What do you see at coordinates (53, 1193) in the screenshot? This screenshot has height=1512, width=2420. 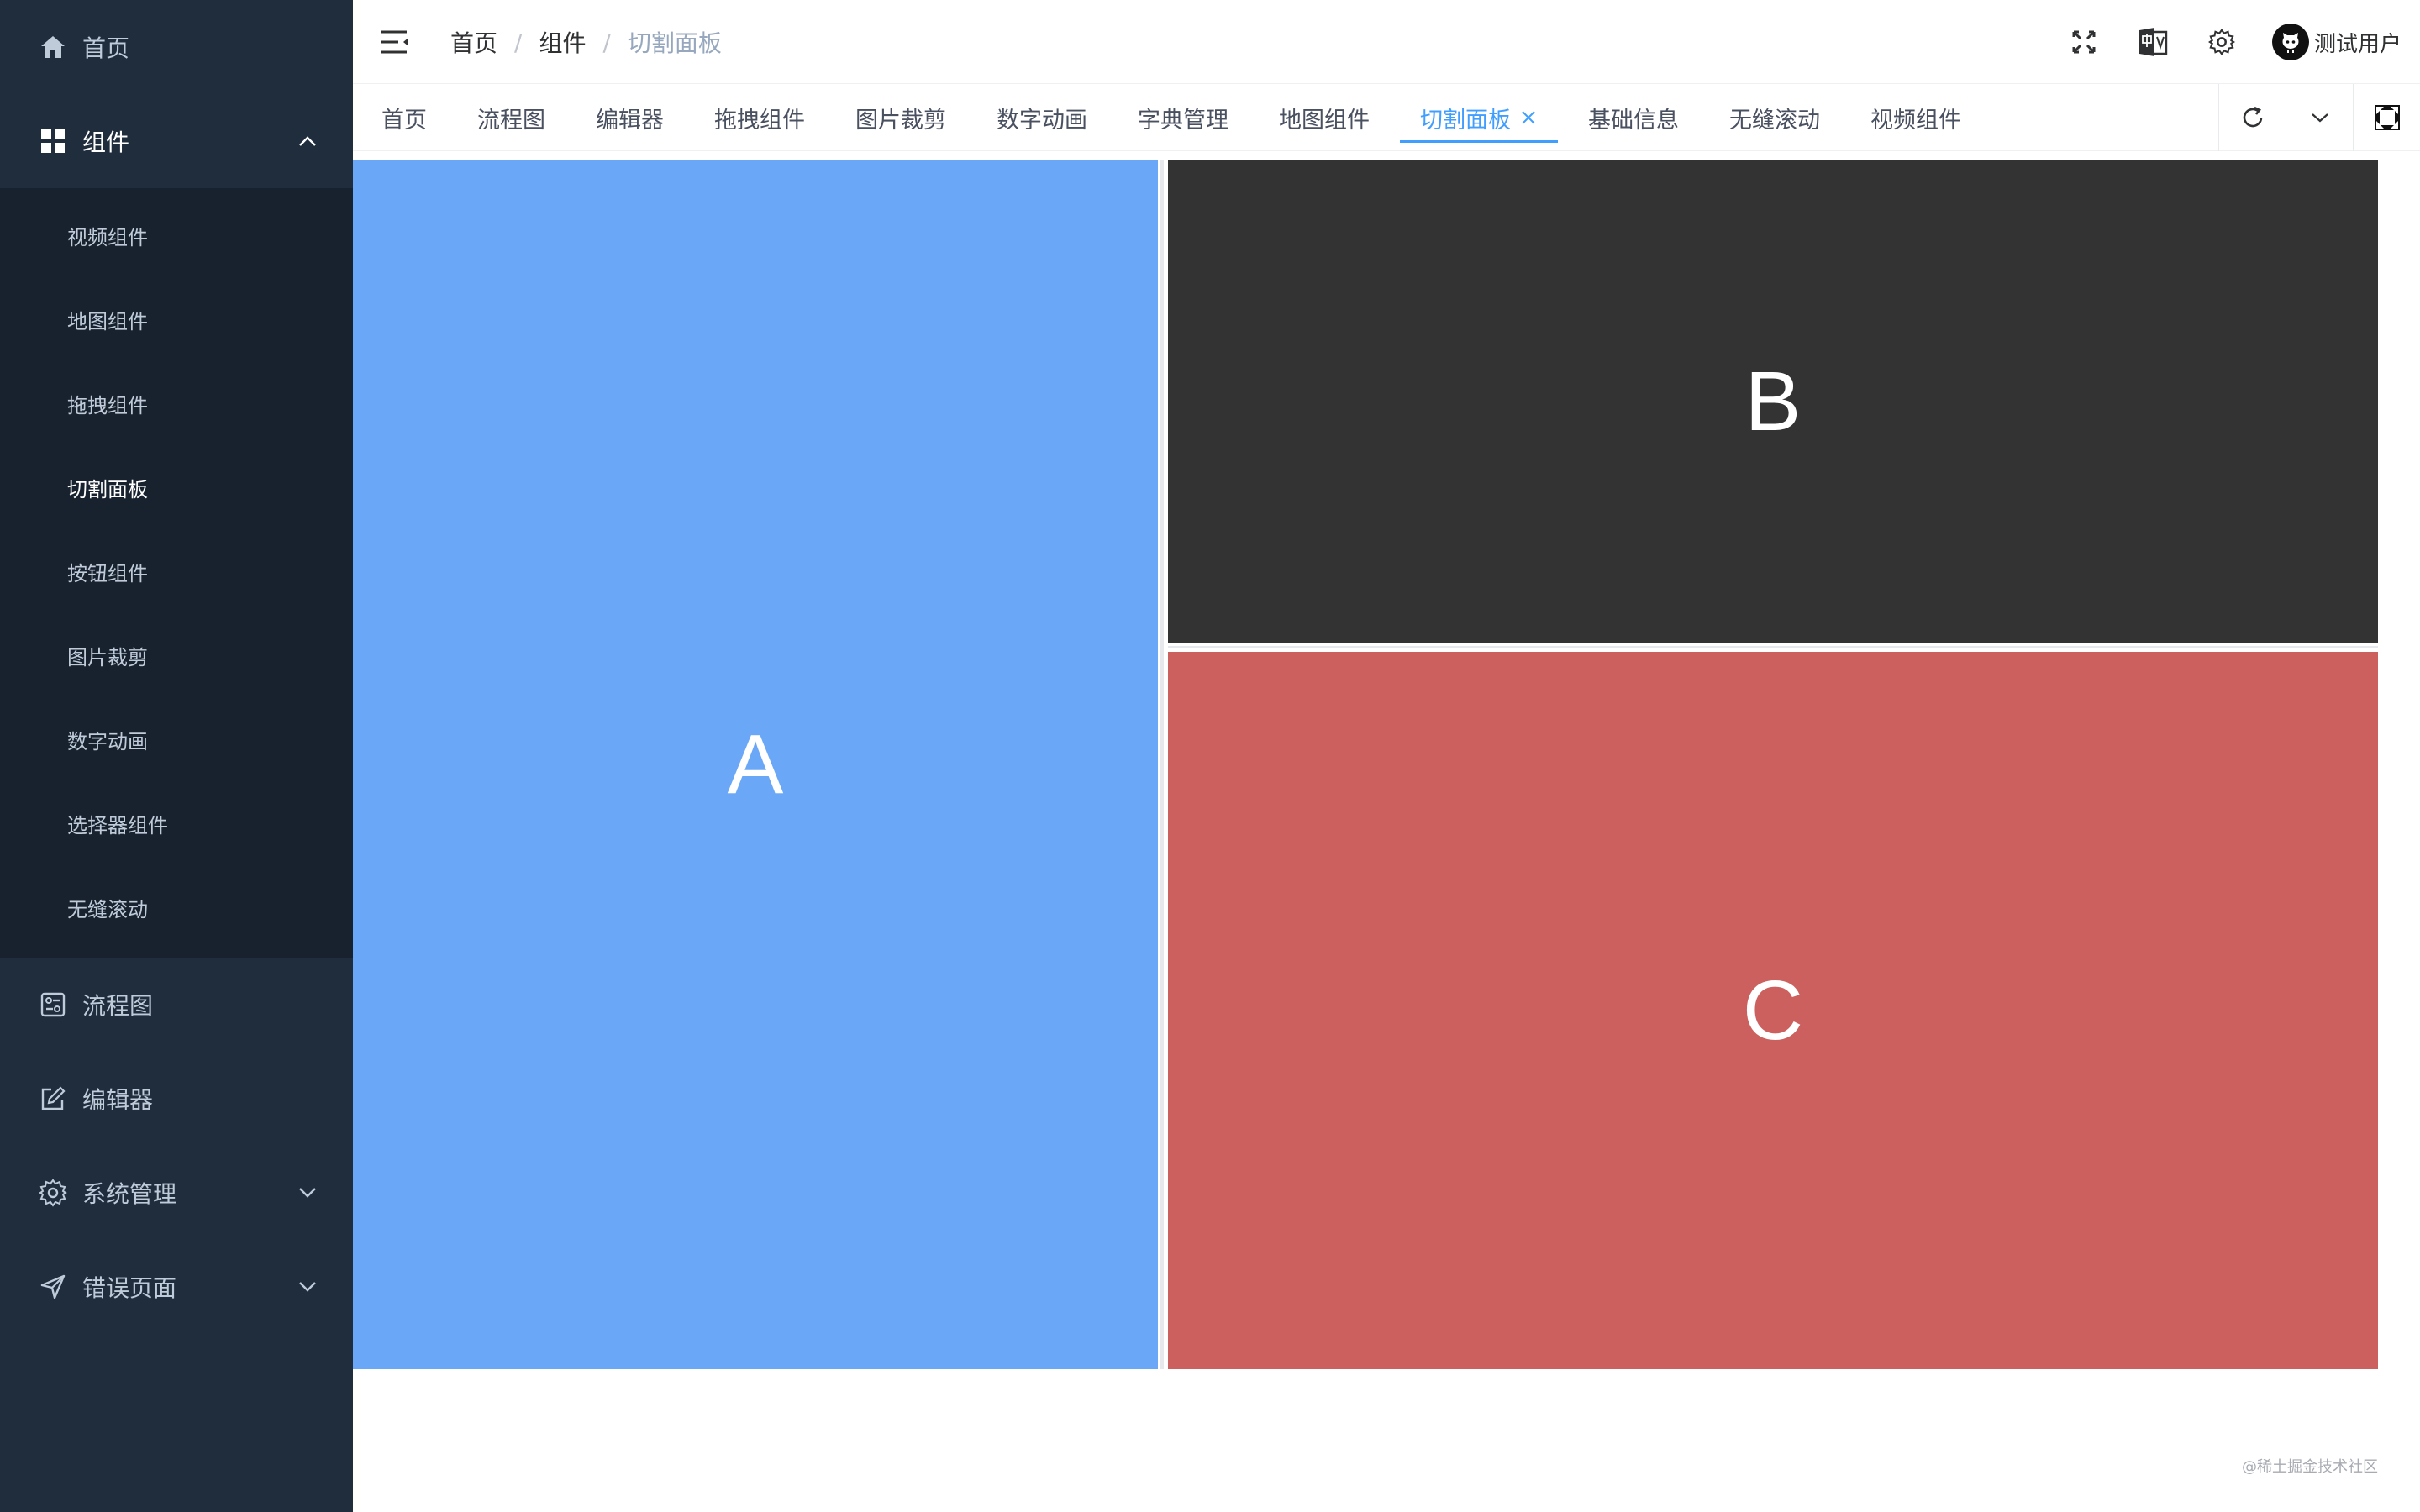 I see `gear-icon` at bounding box center [53, 1193].